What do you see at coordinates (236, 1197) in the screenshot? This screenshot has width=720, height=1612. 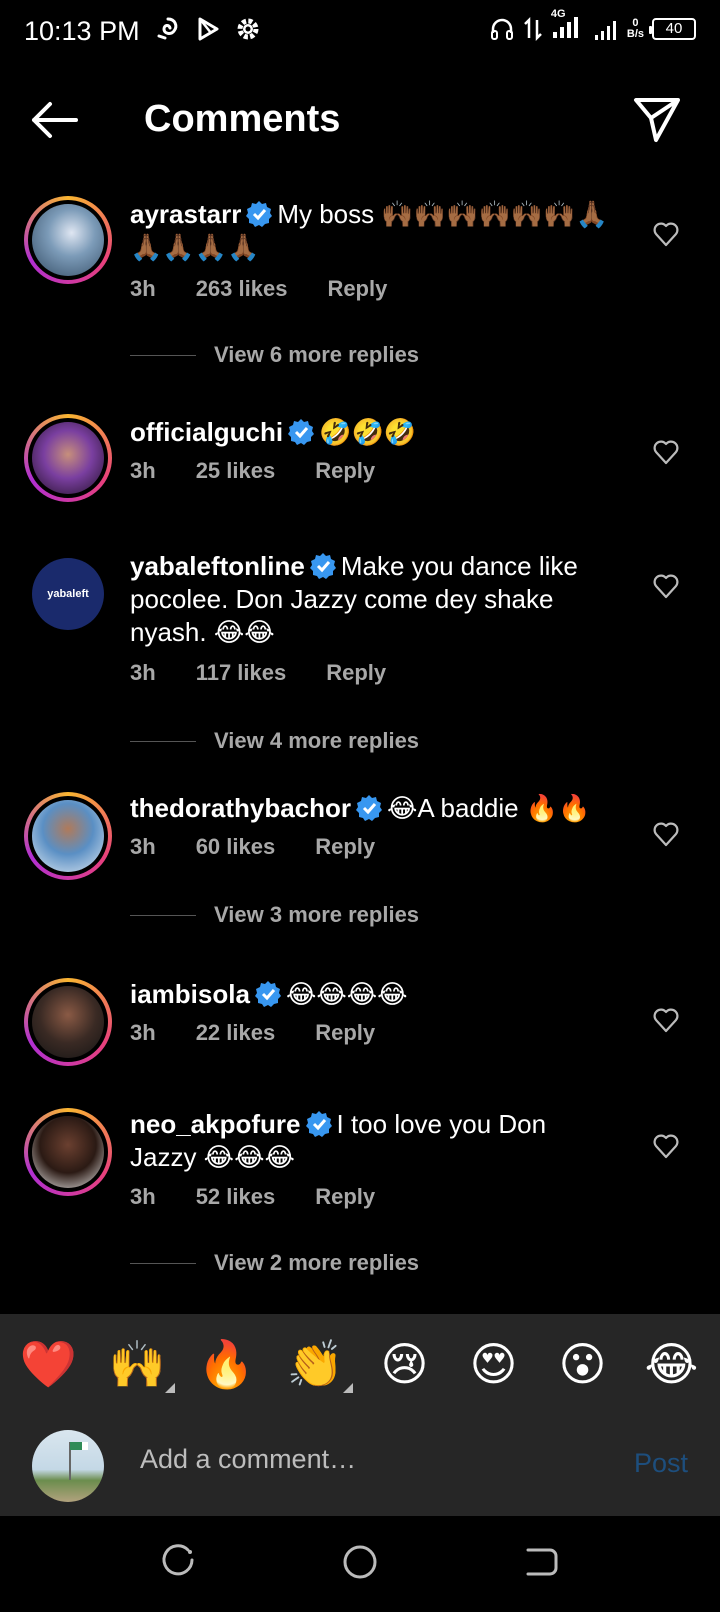 I see `comment-likes: 52 likes` at bounding box center [236, 1197].